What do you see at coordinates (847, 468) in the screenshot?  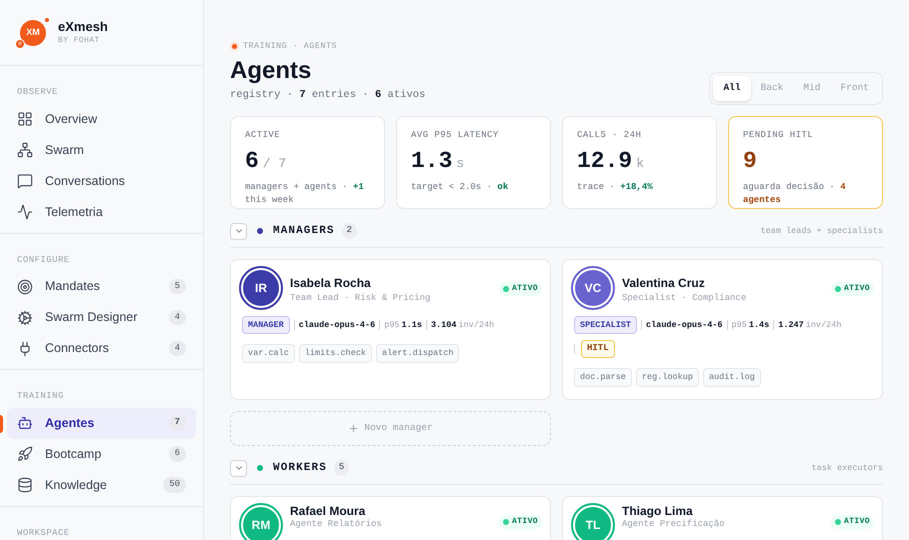 I see `group-hint: task executors` at bounding box center [847, 468].